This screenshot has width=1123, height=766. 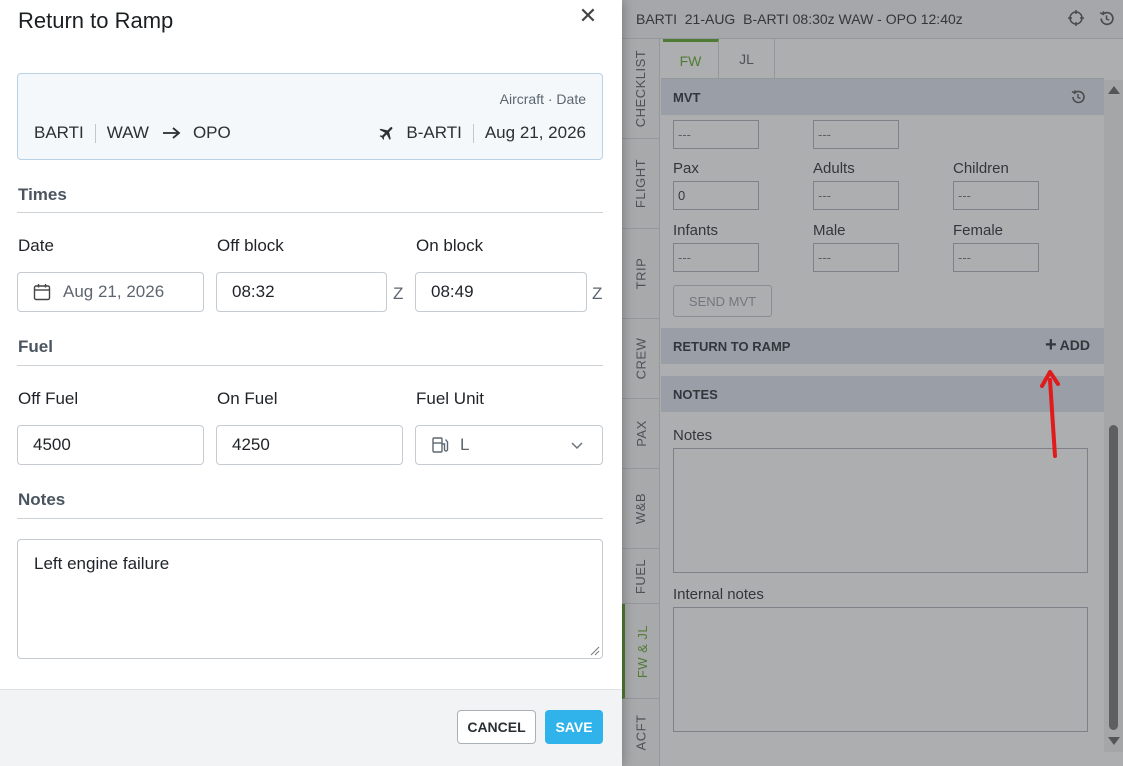 What do you see at coordinates (450, 245) in the screenshot?
I see `on-block-label: On block` at bounding box center [450, 245].